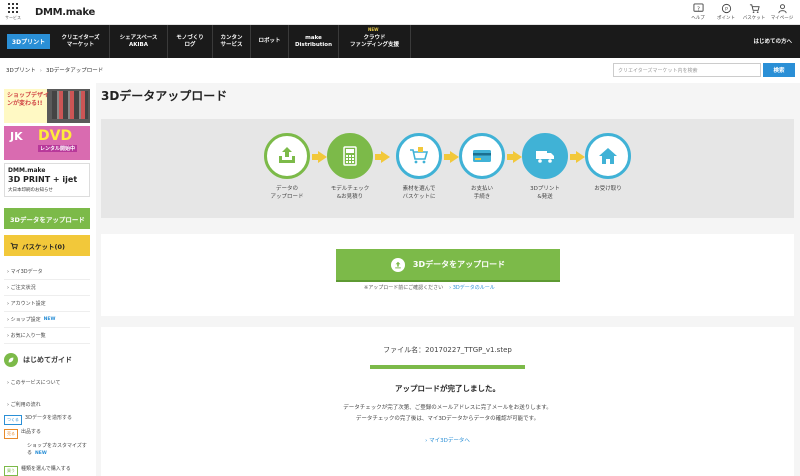  What do you see at coordinates (779, 70) in the screenshot?
I see `search-button: 検索` at bounding box center [779, 70].